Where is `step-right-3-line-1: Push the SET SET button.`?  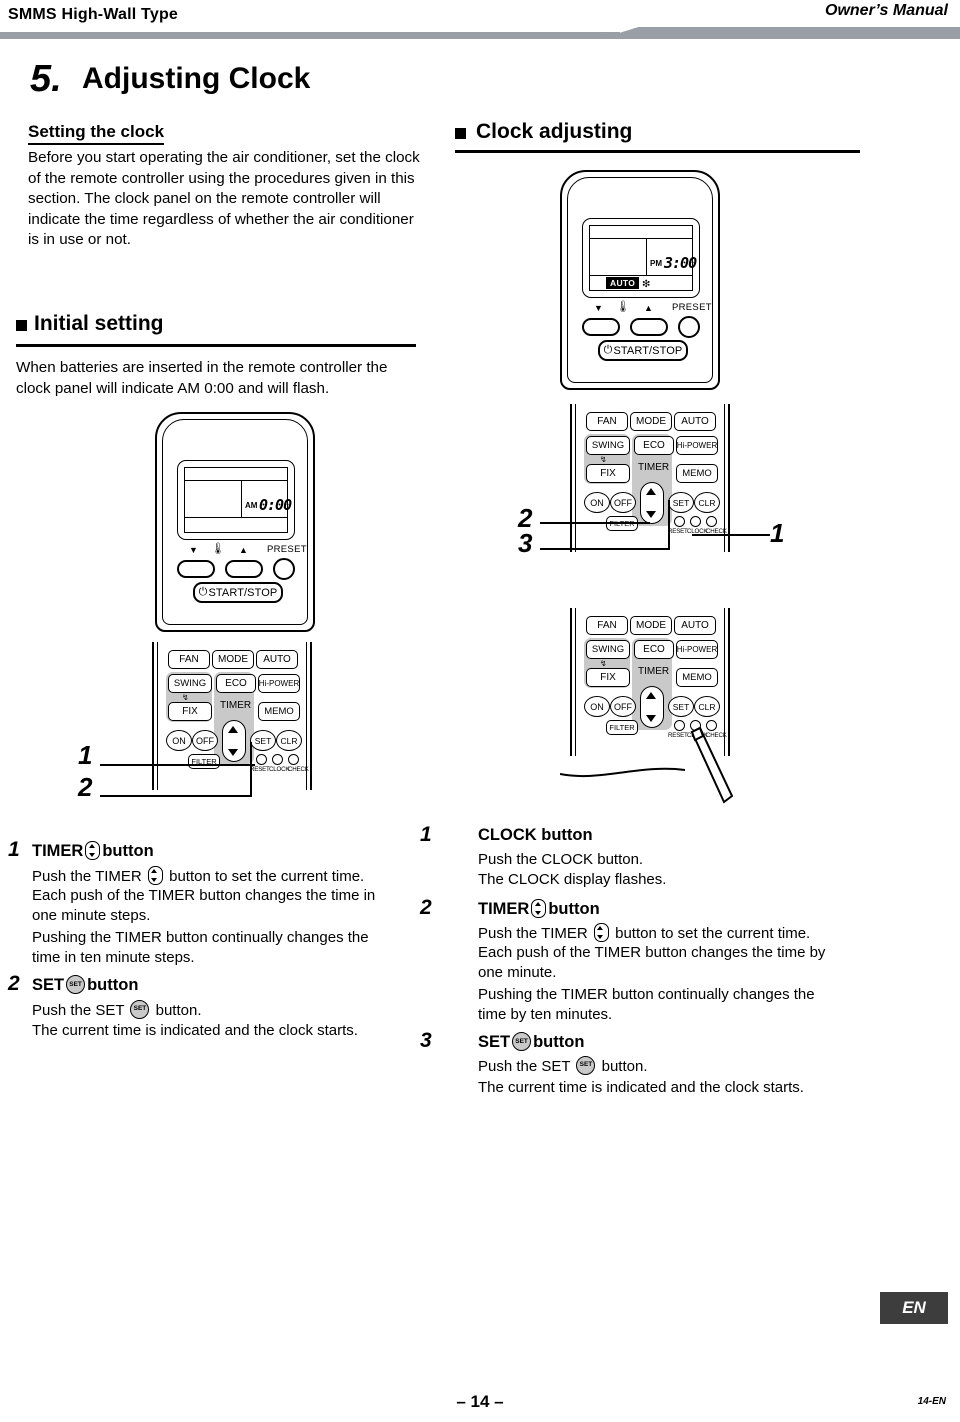 step-right-3-line-1: Push the SET SET button. is located at coordinates (563, 1065).